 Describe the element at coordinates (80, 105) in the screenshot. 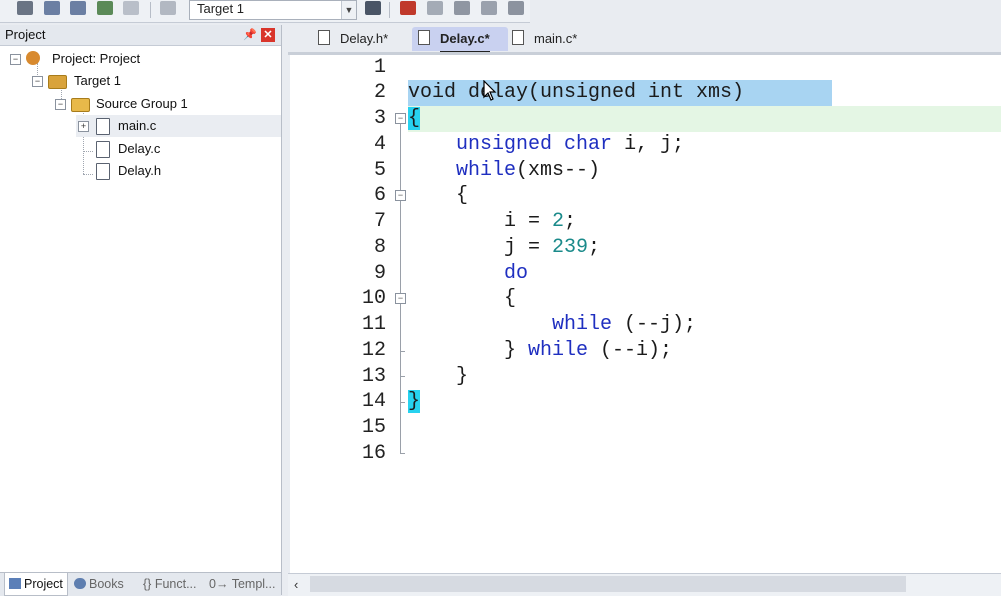

I see `folder-icon` at that location.